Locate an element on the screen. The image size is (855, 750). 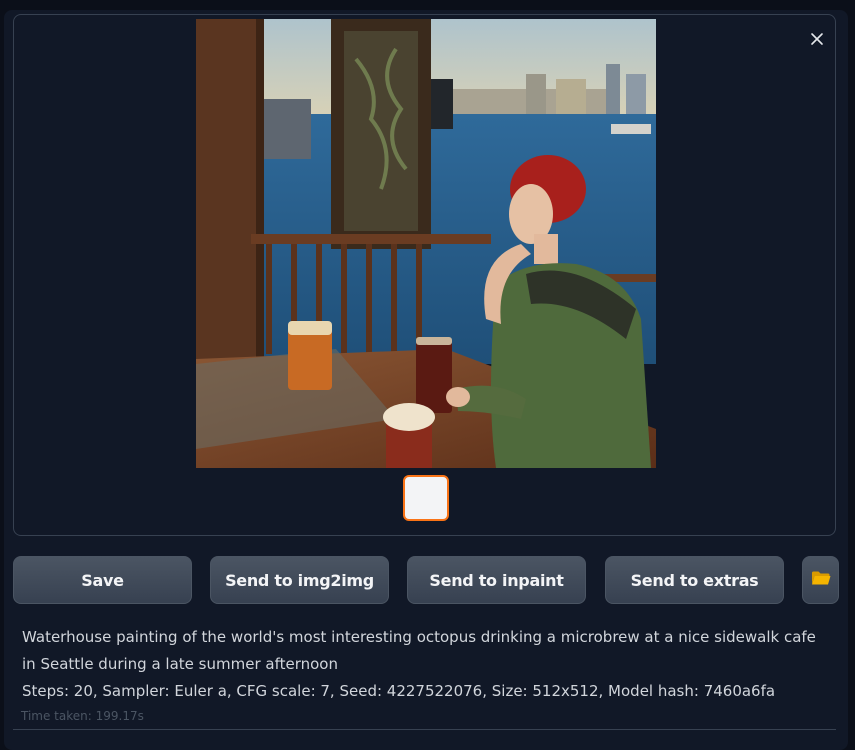
time-taken: Time taken: 199.17s is located at coordinates (82, 716).